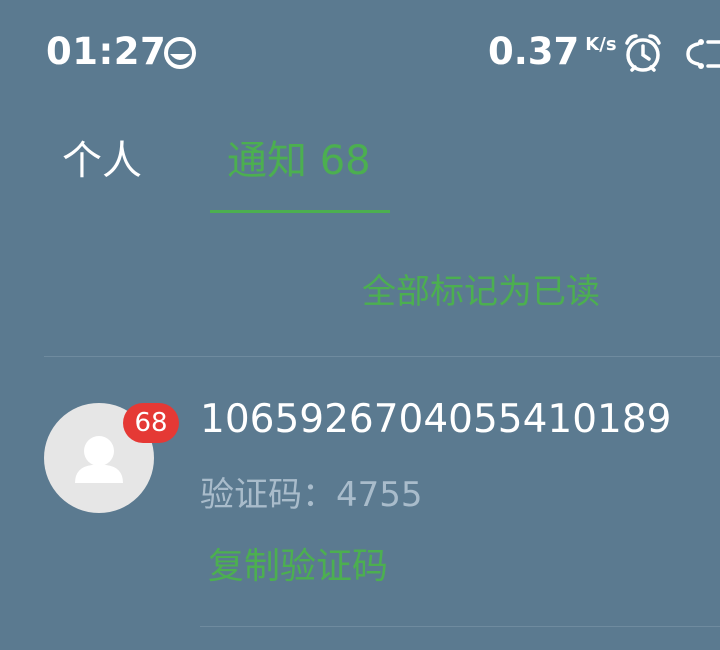 This screenshot has width=720, height=650. I want to click on network-speed: 0.37 K/s, so click(552, 51).